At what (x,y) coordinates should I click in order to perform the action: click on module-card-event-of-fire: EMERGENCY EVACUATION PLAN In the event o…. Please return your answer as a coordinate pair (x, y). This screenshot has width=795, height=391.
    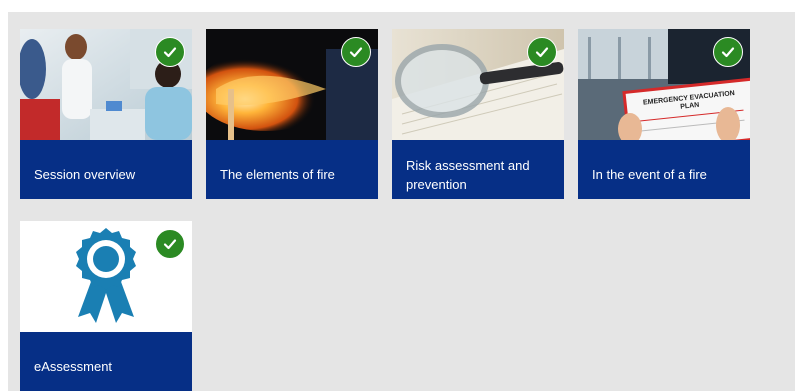
    Looking at the image, I should click on (664, 114).